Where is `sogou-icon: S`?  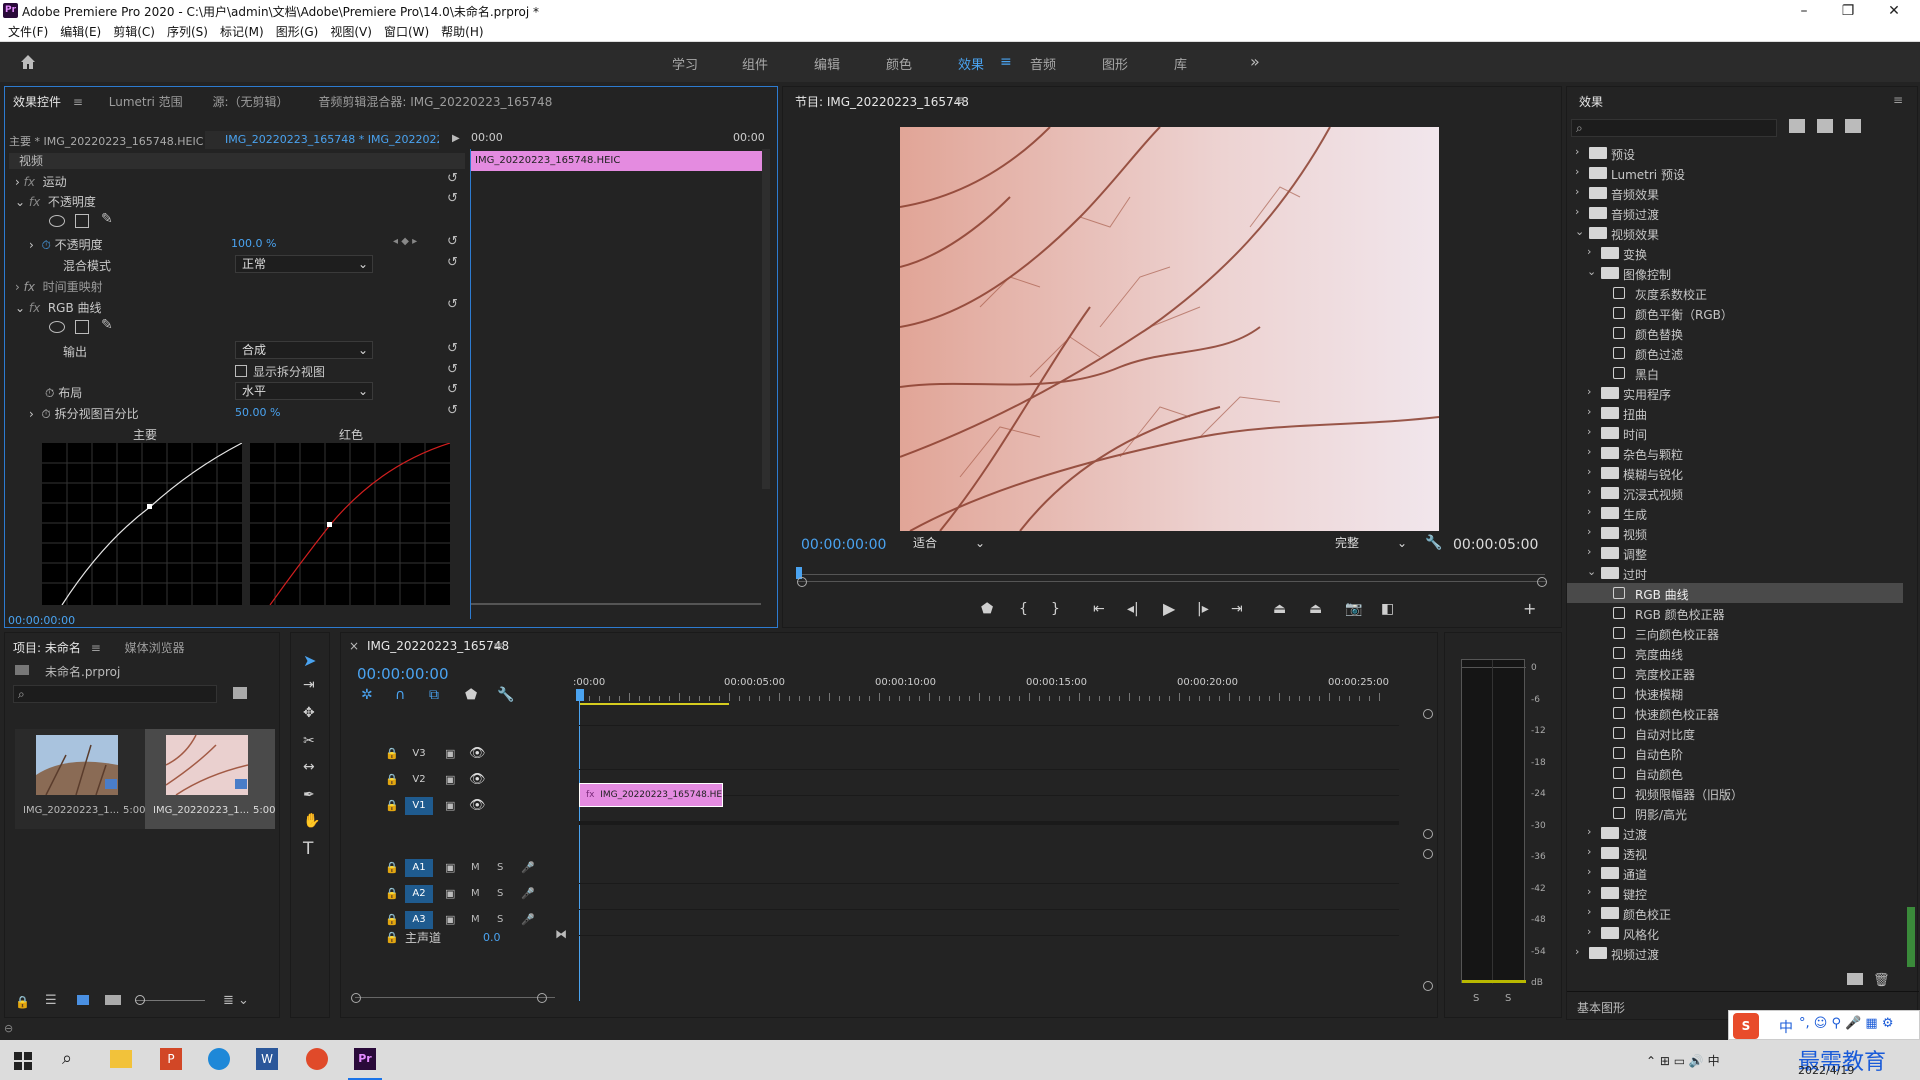
sogou-icon: S is located at coordinates (1746, 1026).